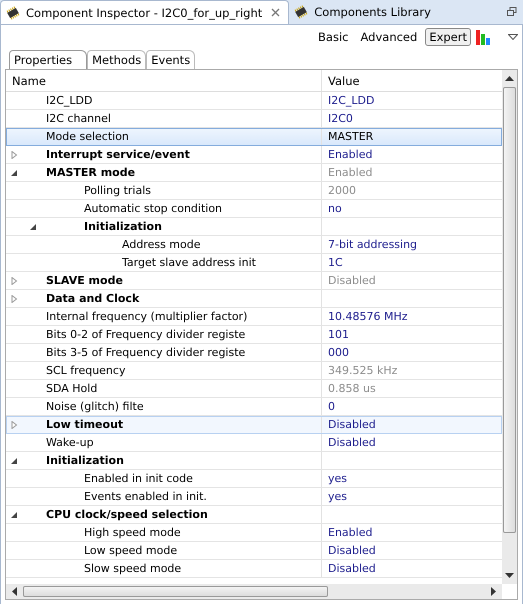  Describe the element at coordinates (146, 316) in the screenshot. I see `property-name: Internal frequency (multiplier factor)` at that location.